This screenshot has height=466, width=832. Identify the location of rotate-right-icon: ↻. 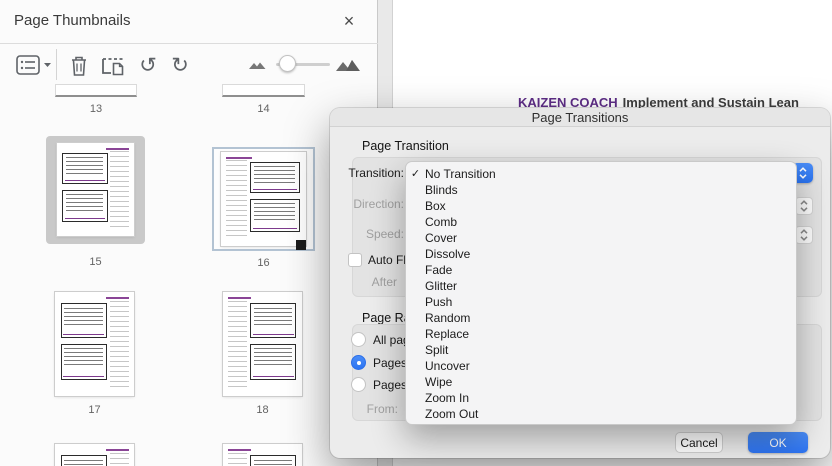
(180, 65).